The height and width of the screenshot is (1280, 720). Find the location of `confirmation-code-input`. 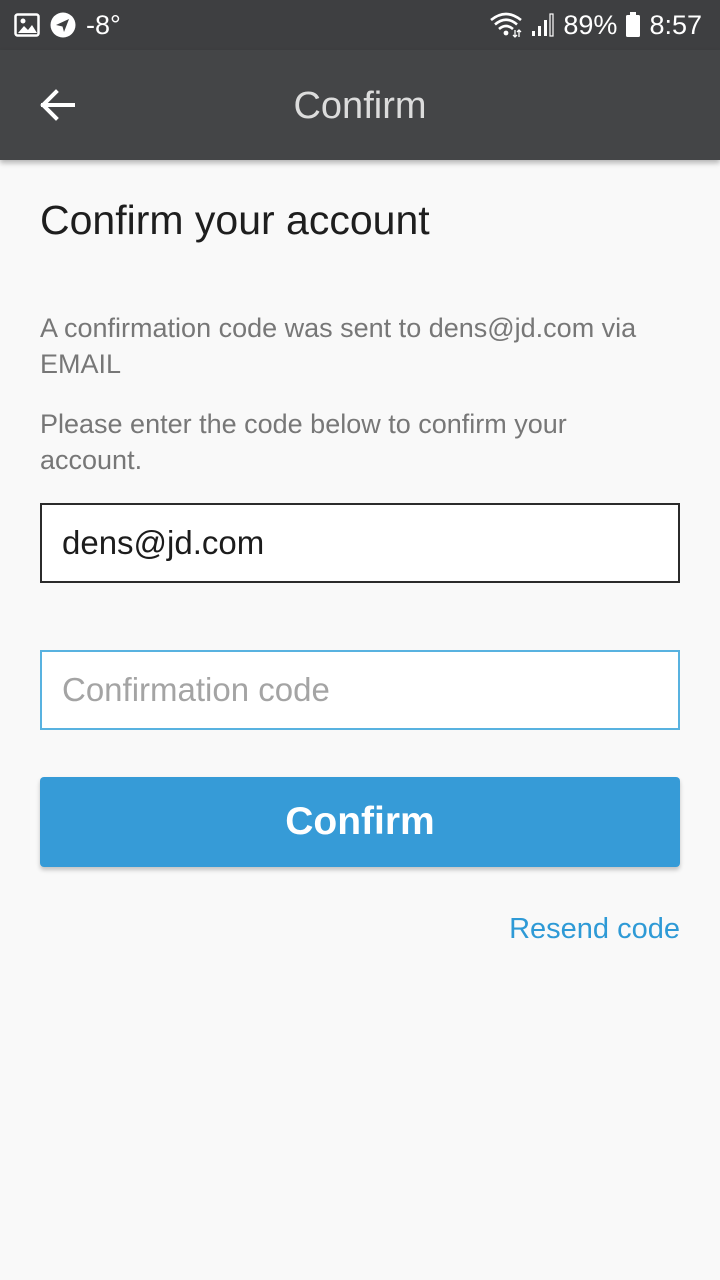

confirmation-code-input is located at coordinates (360, 690).